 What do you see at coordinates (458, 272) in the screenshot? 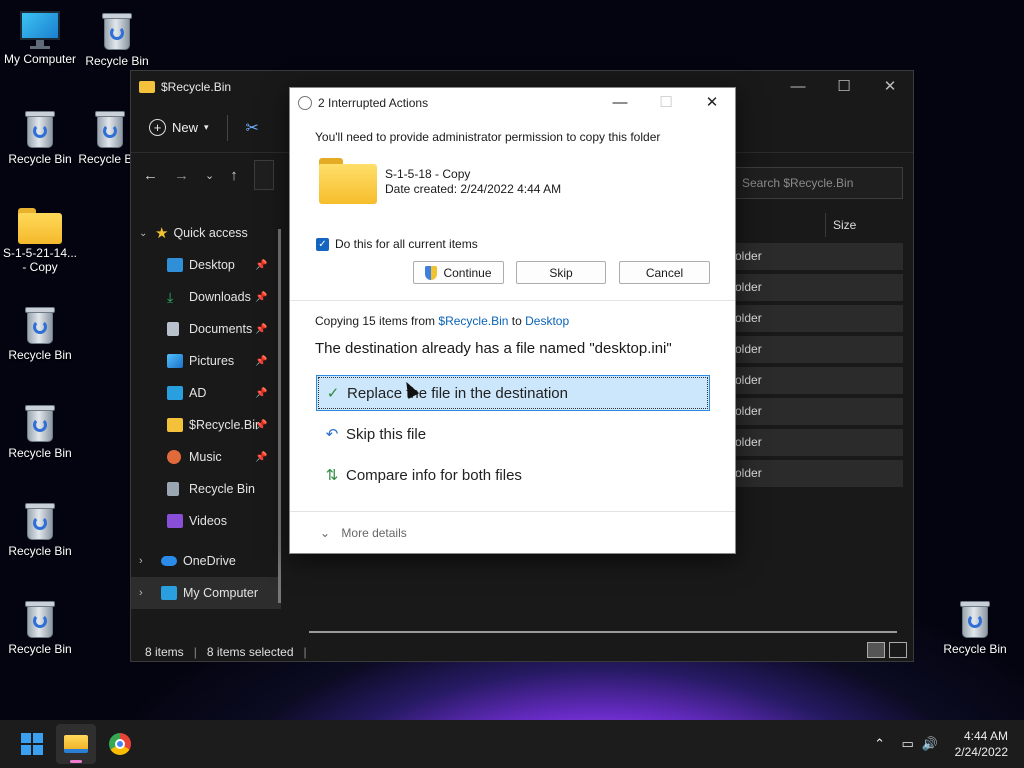
I see `continue-button: Continue` at bounding box center [458, 272].